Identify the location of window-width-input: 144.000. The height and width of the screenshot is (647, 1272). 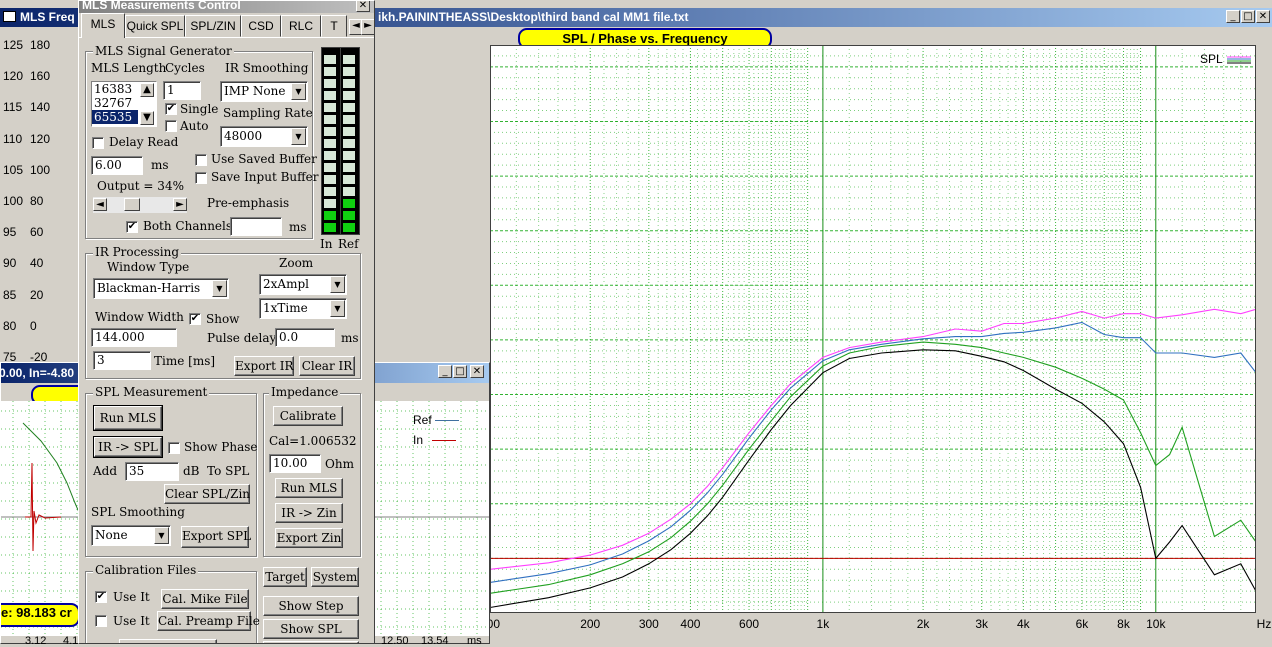
(134, 337).